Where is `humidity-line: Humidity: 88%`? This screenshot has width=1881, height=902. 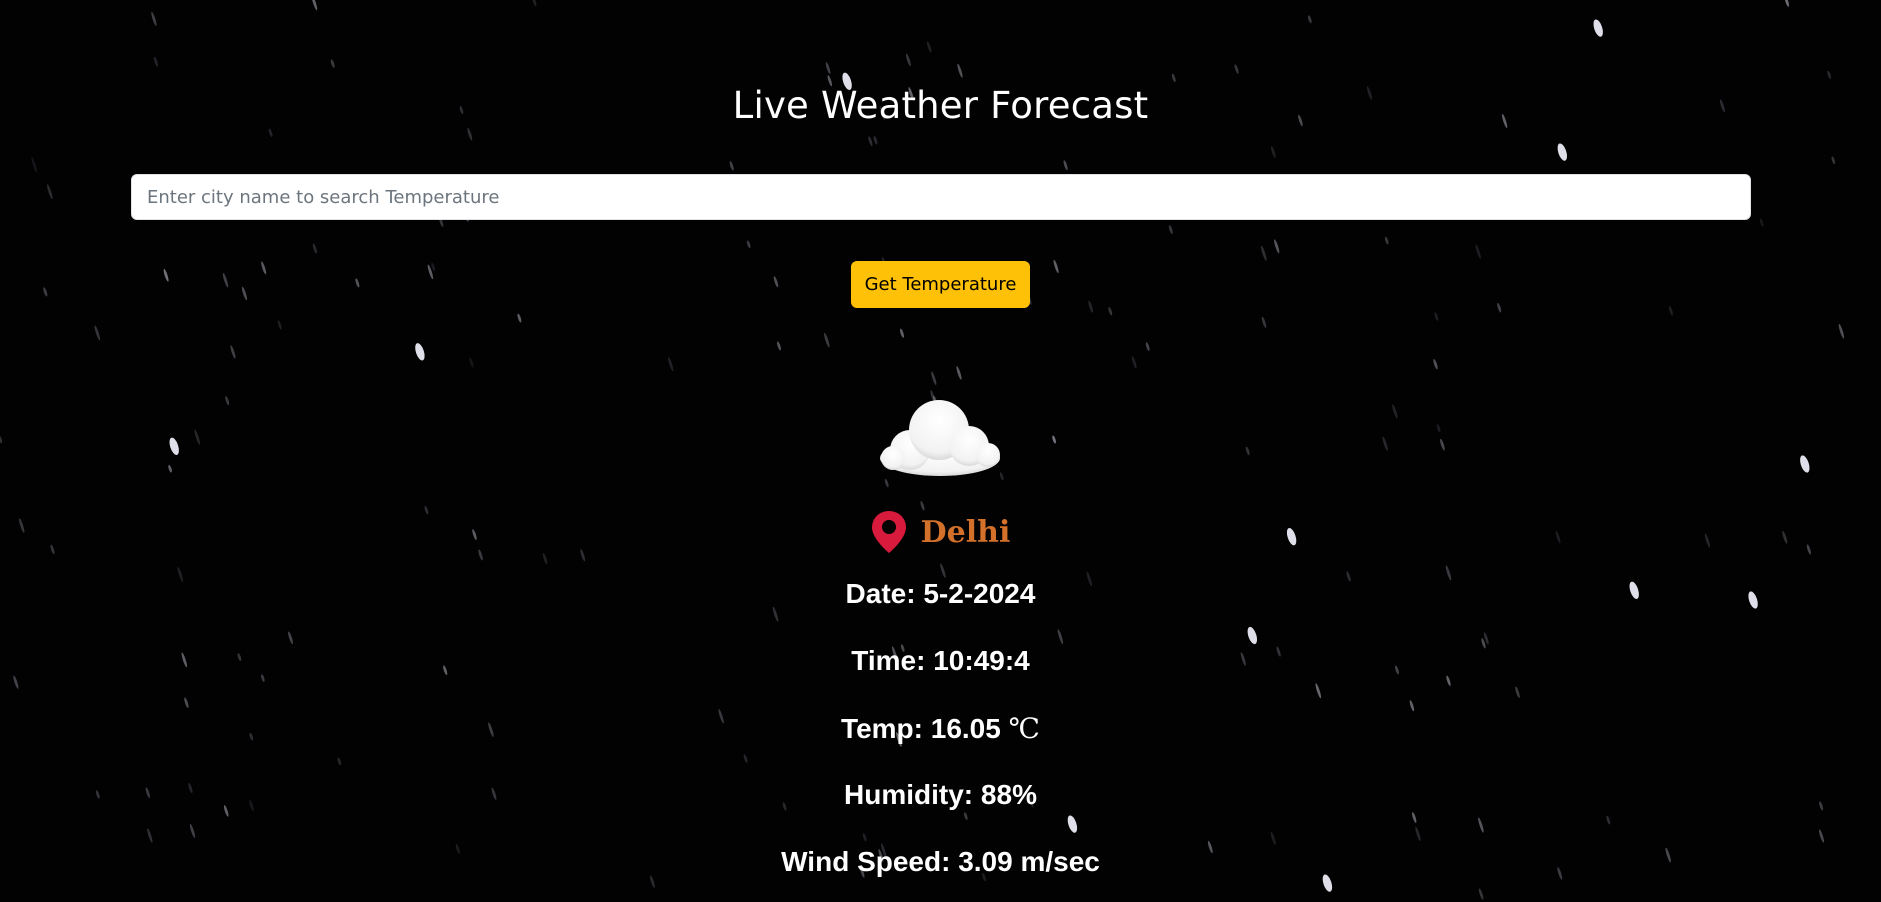 humidity-line: Humidity: 88% is located at coordinates (940, 795).